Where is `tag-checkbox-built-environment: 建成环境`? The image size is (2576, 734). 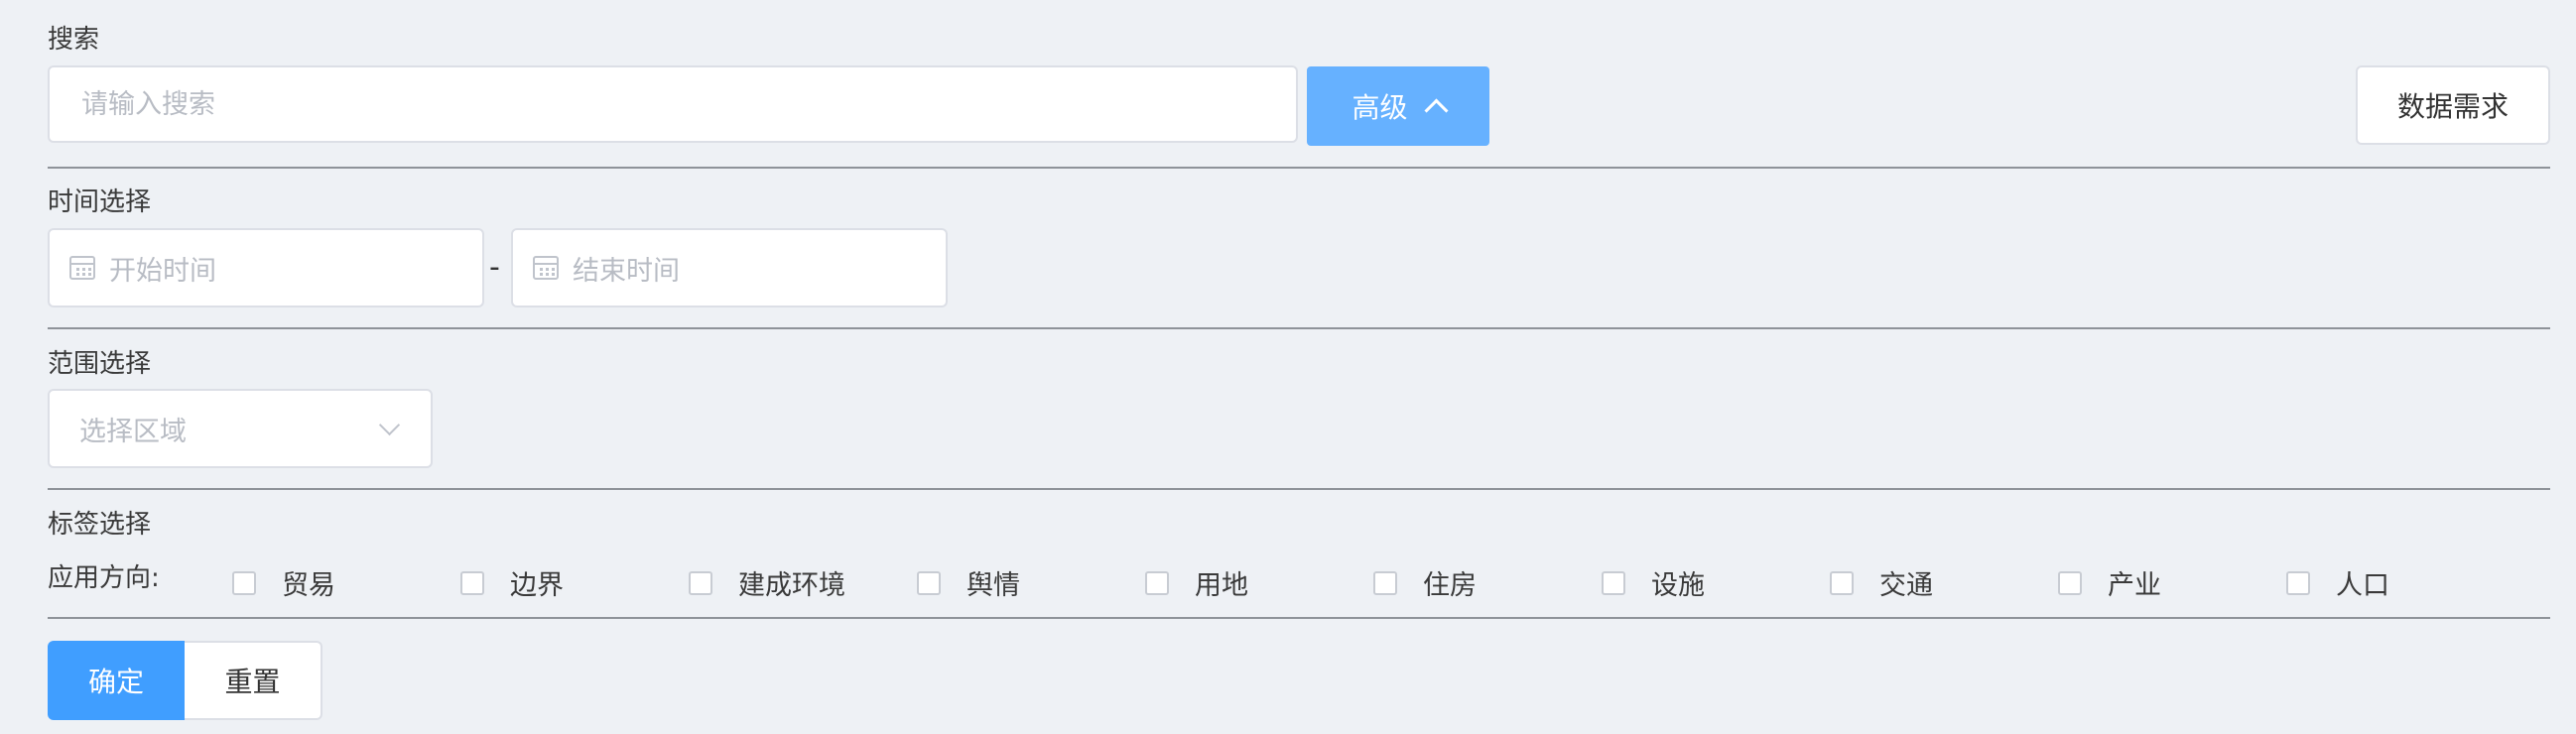 tag-checkbox-built-environment: 建成环境 is located at coordinates (767, 582).